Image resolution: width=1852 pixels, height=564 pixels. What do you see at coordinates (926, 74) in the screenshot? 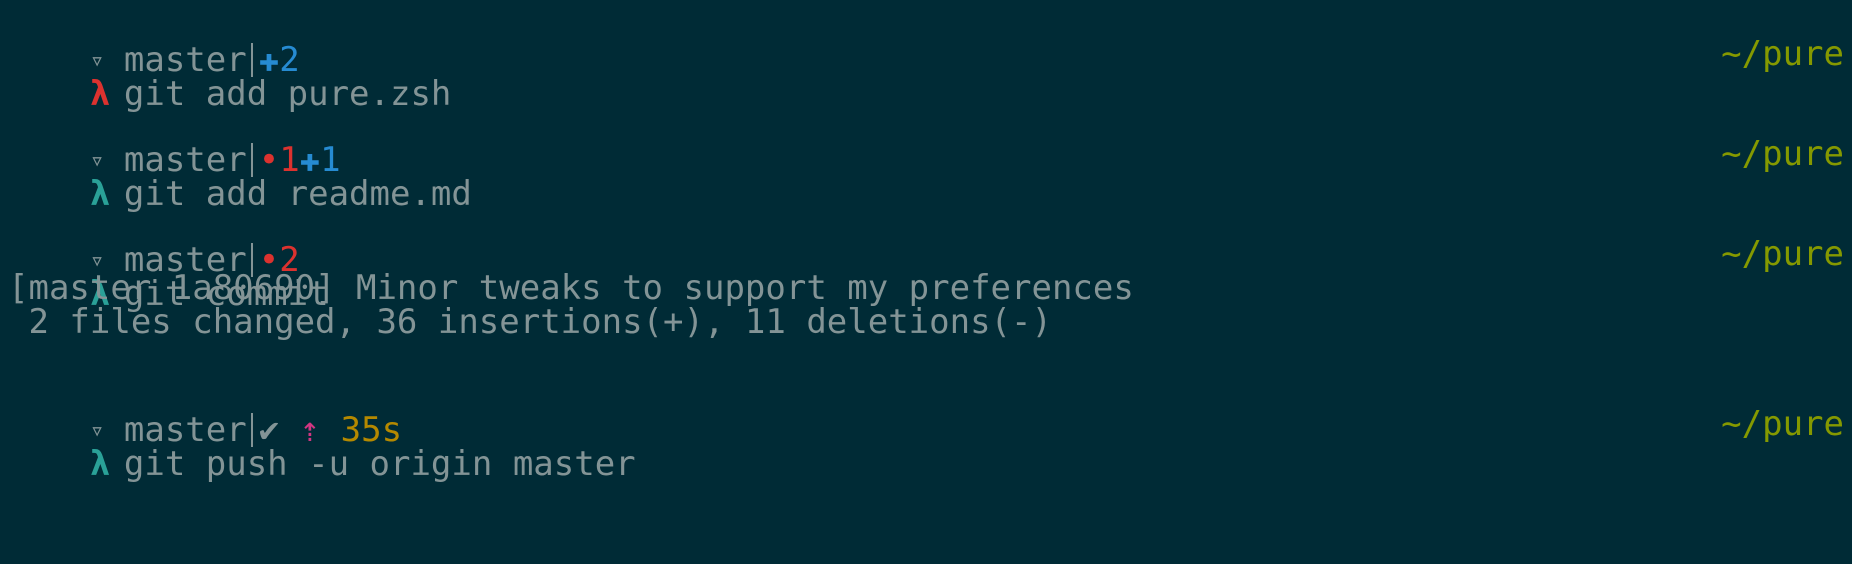
I see `prompt-line: λ git add pure.zsh ~/pure` at bounding box center [926, 74].